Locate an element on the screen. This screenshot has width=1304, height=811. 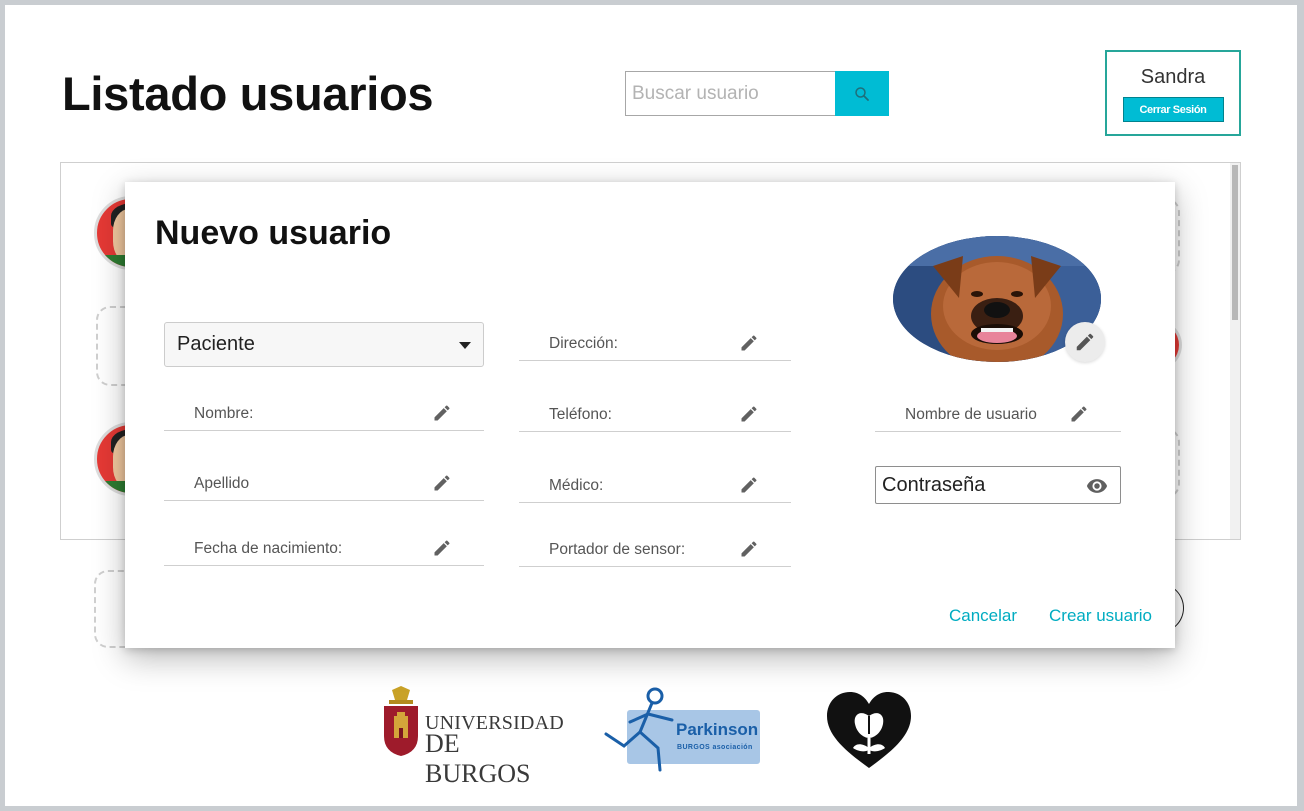
university-logo: UNIVERSIDAD DE BURGOS is located at coordinates (472, 737).